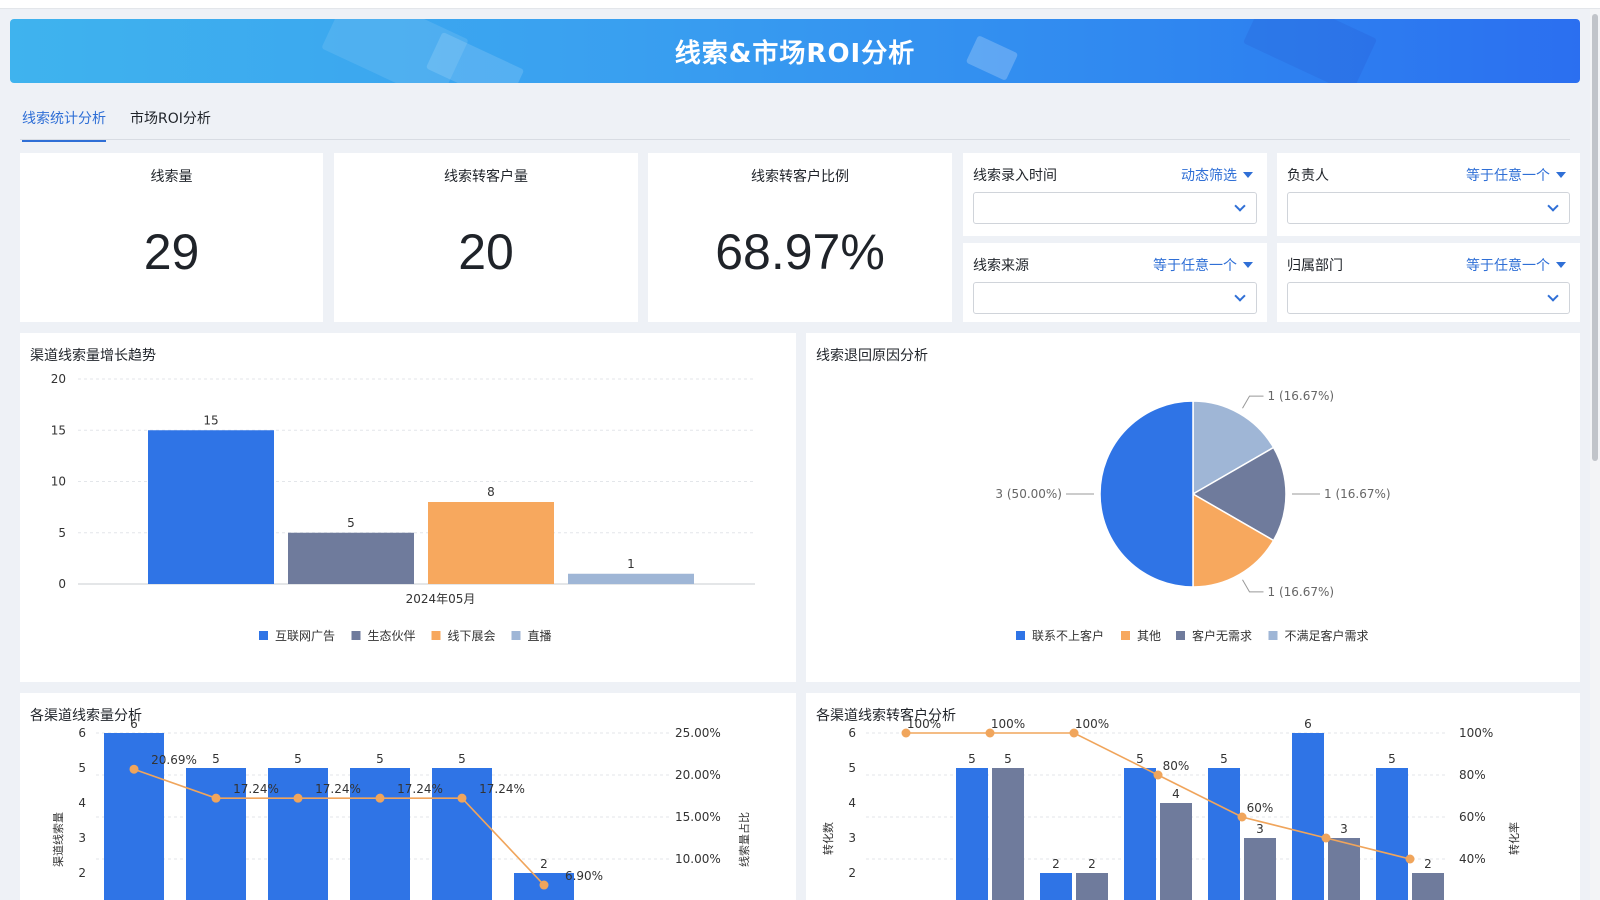 The image size is (1600, 900). I want to click on bar-value-label: 8, so click(491, 492).